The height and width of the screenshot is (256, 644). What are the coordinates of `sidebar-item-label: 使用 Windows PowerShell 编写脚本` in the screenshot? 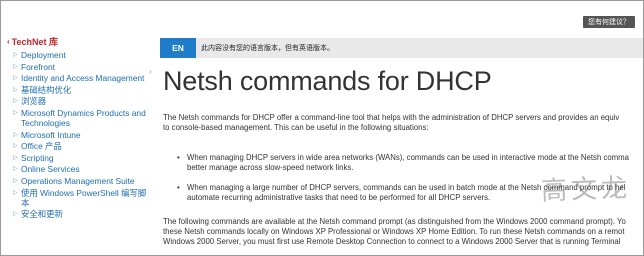 It's located at (84, 197).